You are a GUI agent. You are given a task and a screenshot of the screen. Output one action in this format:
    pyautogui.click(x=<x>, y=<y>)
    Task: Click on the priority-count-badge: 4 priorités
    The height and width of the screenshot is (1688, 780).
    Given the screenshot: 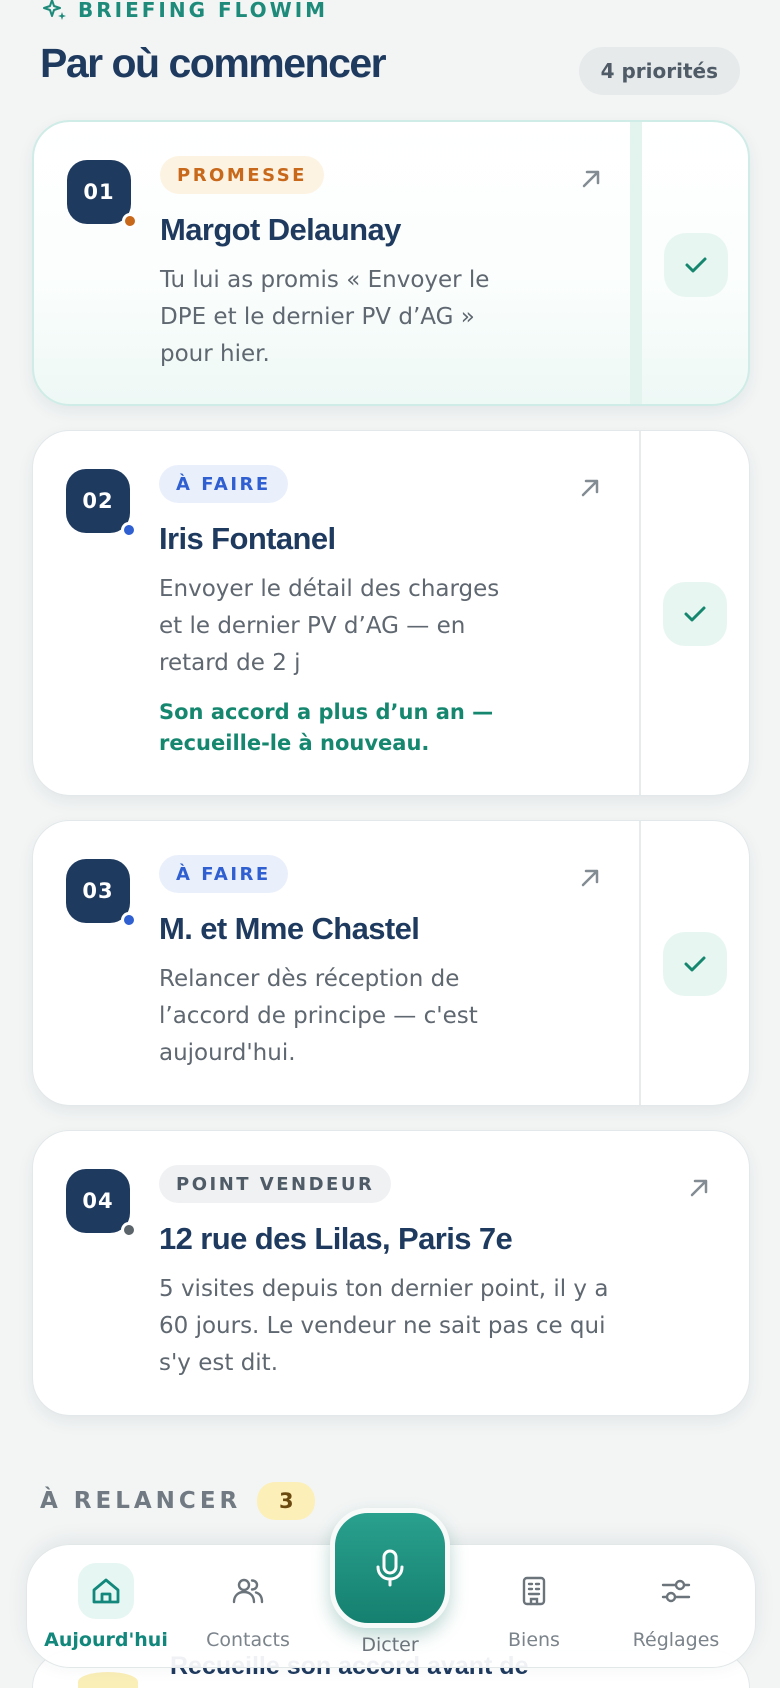 What is the action you would take?
    pyautogui.click(x=659, y=71)
    